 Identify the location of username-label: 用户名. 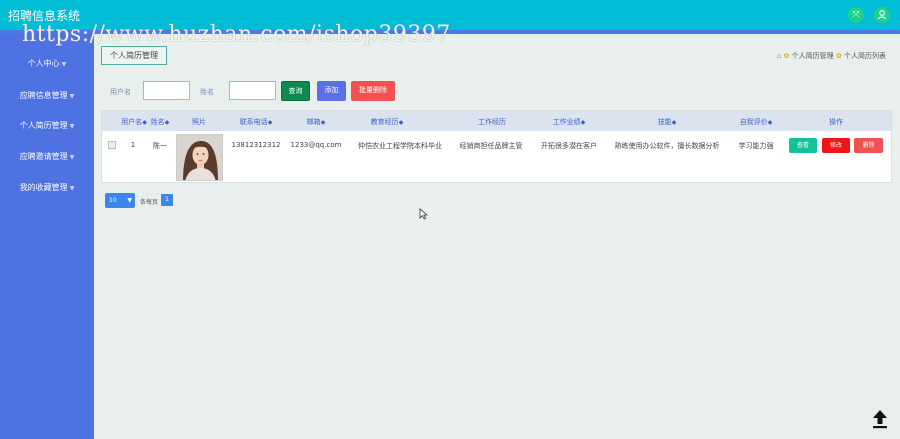
(120, 92).